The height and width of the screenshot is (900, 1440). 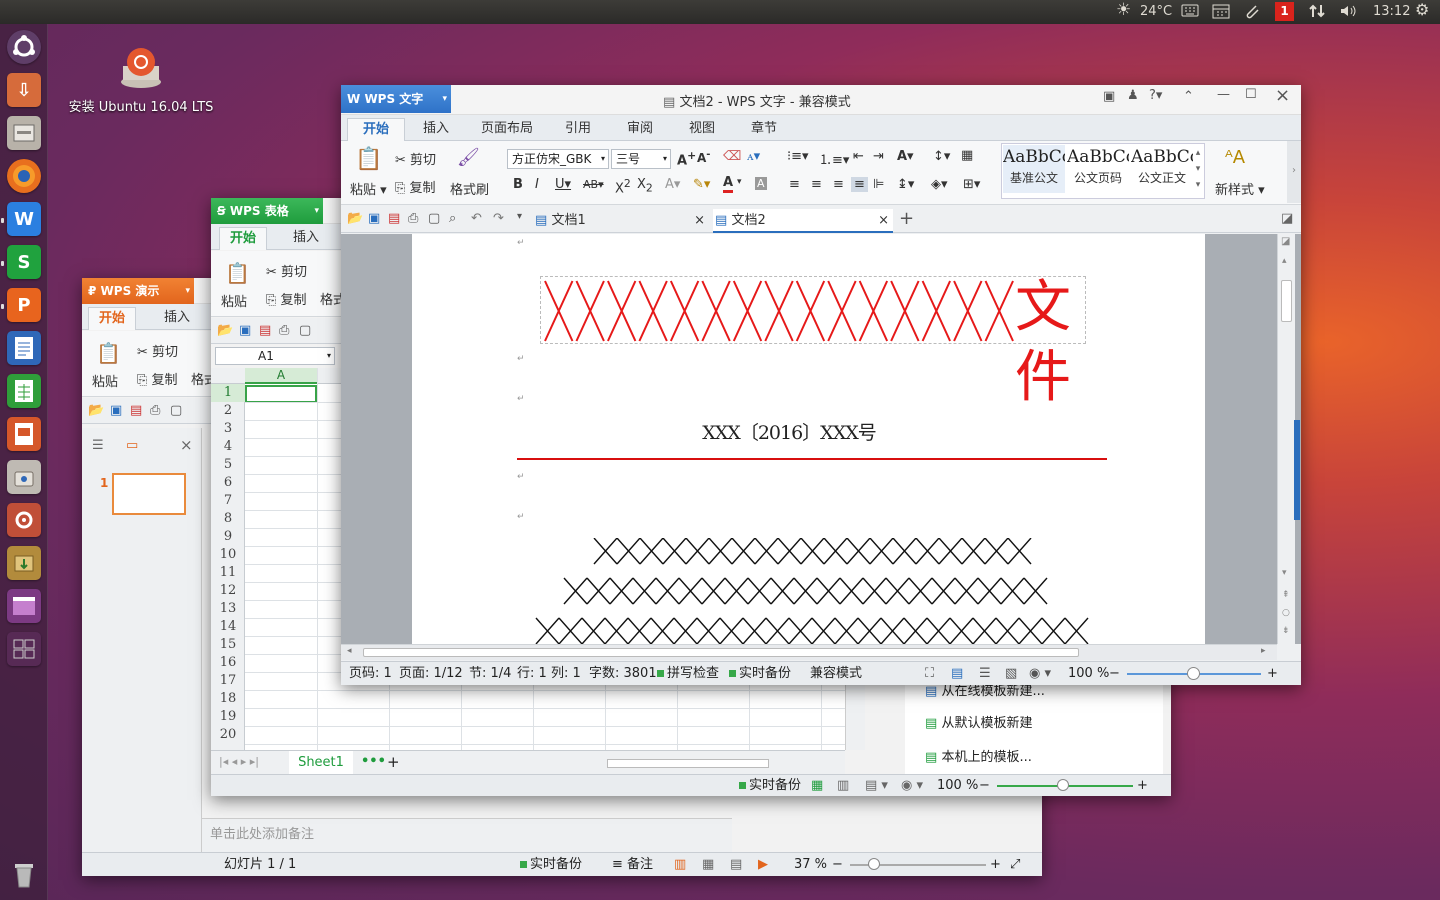 What do you see at coordinates (490, 673) in the screenshot?
I see `status-section: 节: 1/4` at bounding box center [490, 673].